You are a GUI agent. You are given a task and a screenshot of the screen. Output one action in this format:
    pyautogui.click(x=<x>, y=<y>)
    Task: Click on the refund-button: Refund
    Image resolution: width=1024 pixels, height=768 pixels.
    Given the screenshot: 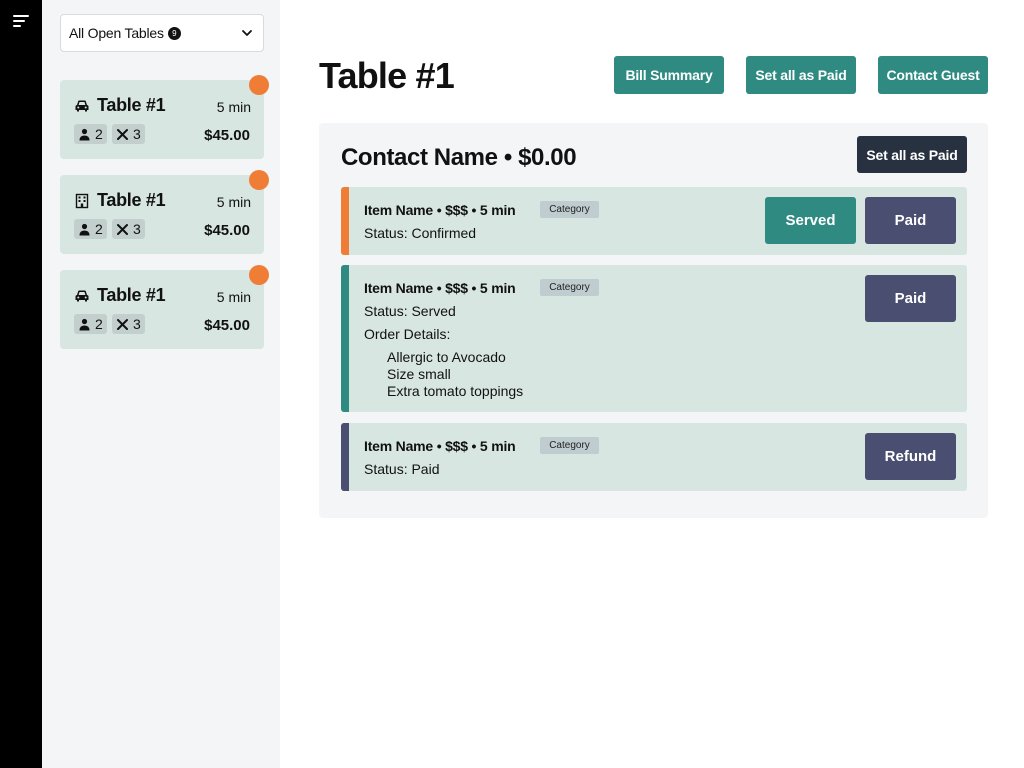 What is the action you would take?
    pyautogui.click(x=910, y=456)
    